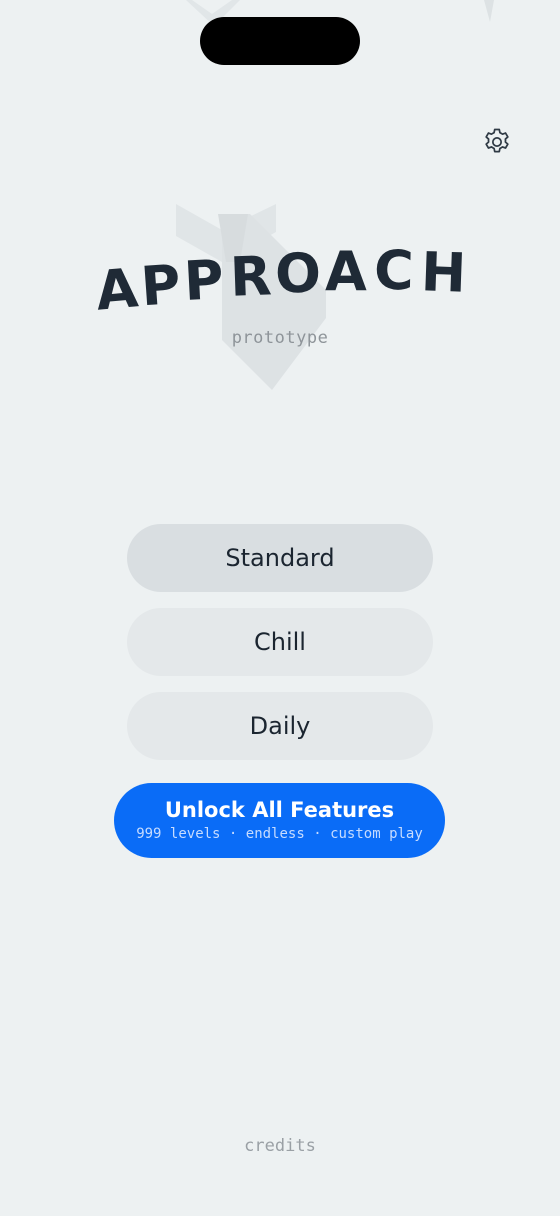  I want to click on title-letter: H, so click(443, 272).